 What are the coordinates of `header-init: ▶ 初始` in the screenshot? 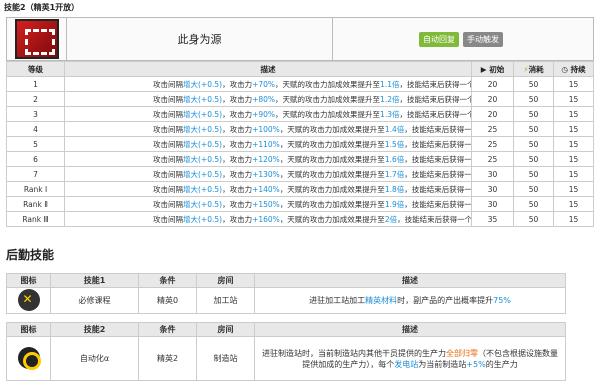 It's located at (492, 69).